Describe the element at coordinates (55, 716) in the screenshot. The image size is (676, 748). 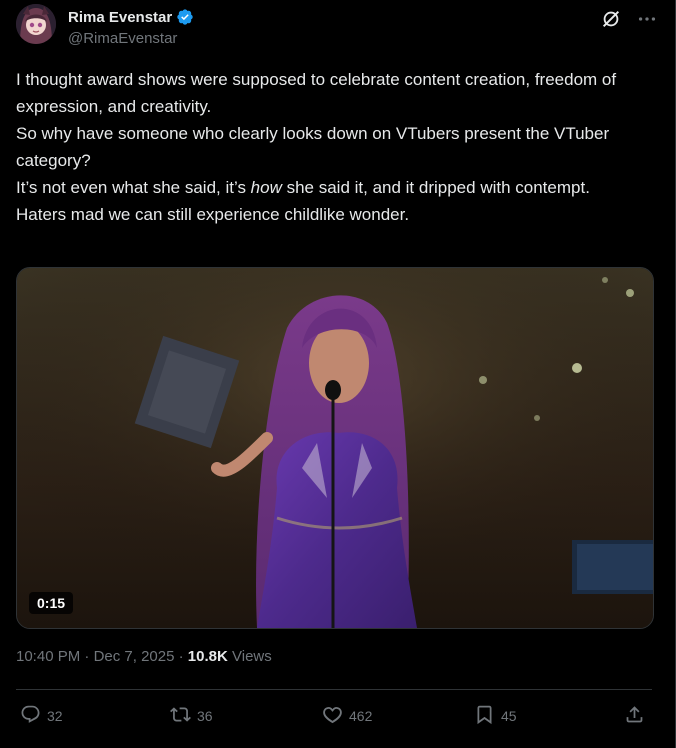
I see `reply-count: 32` at that location.